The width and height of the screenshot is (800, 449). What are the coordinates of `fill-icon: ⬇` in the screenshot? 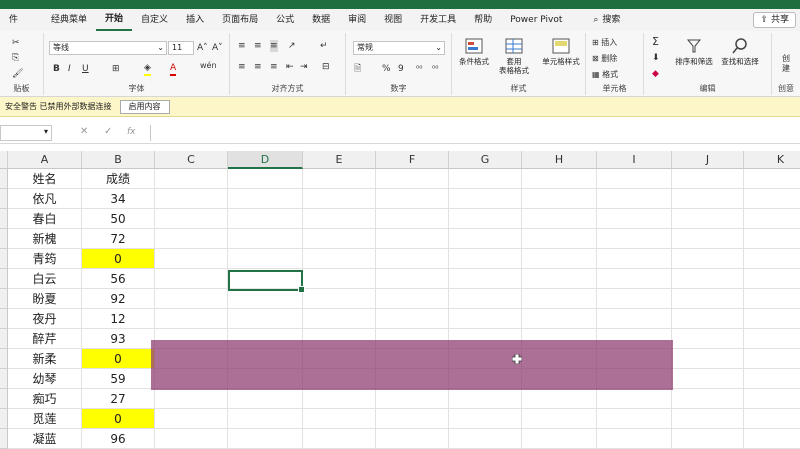 It's located at (656, 58).